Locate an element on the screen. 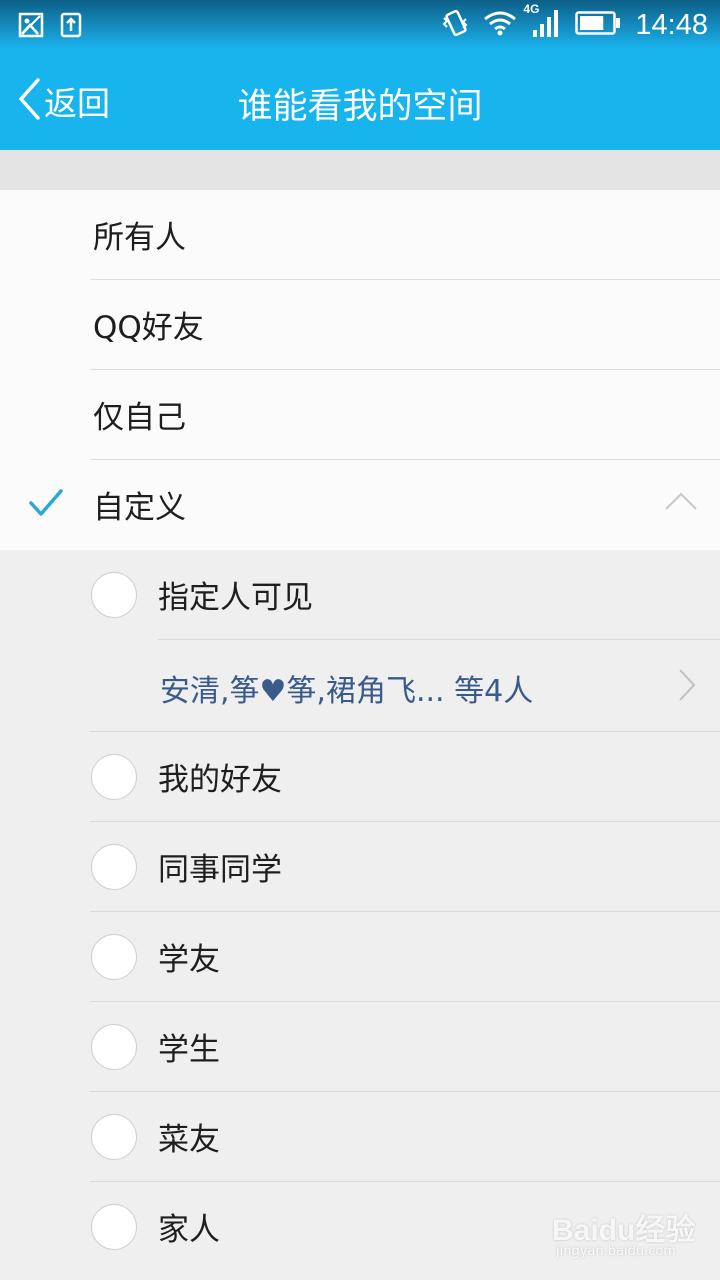  nav-bar: 返回 谁能看我的空间 is located at coordinates (360, 100).